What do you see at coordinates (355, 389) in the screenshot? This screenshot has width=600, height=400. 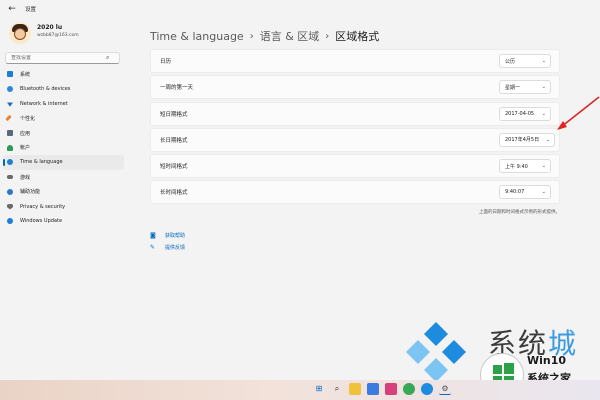 I see `file-explorer-icon` at bounding box center [355, 389].